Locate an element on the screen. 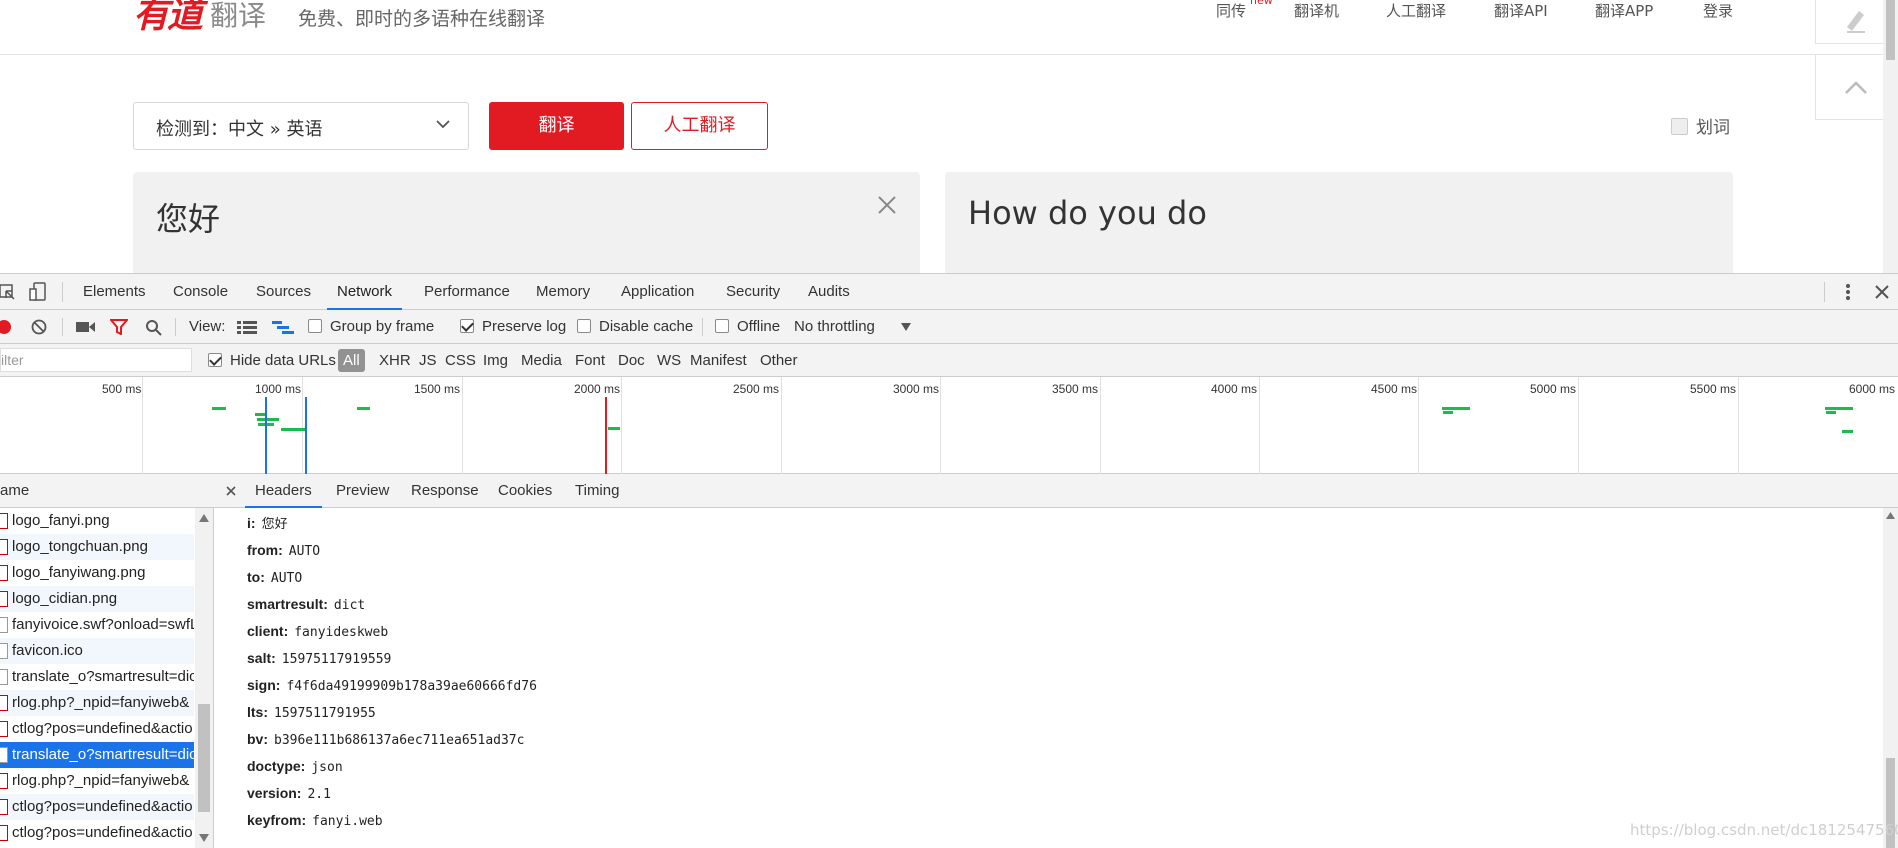  tab-elements: Elements is located at coordinates (114, 292).